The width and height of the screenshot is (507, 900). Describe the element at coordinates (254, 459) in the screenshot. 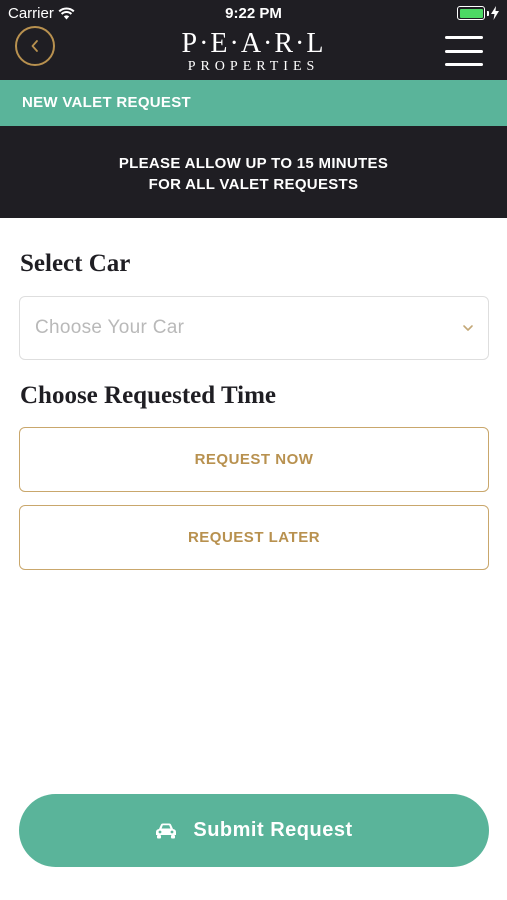

I see `request-now-button: REQUEST NOW` at that location.